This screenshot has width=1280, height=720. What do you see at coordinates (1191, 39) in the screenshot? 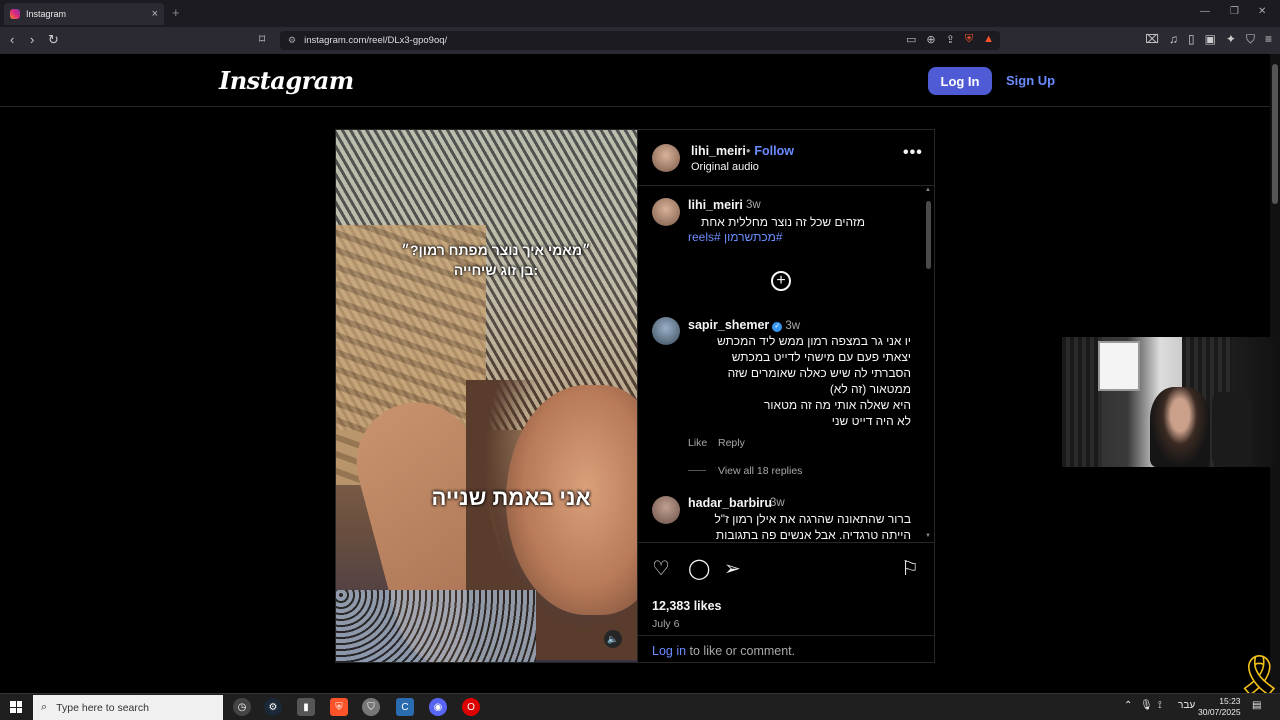
I see `sidebar-icon: ▯` at bounding box center [1191, 39].